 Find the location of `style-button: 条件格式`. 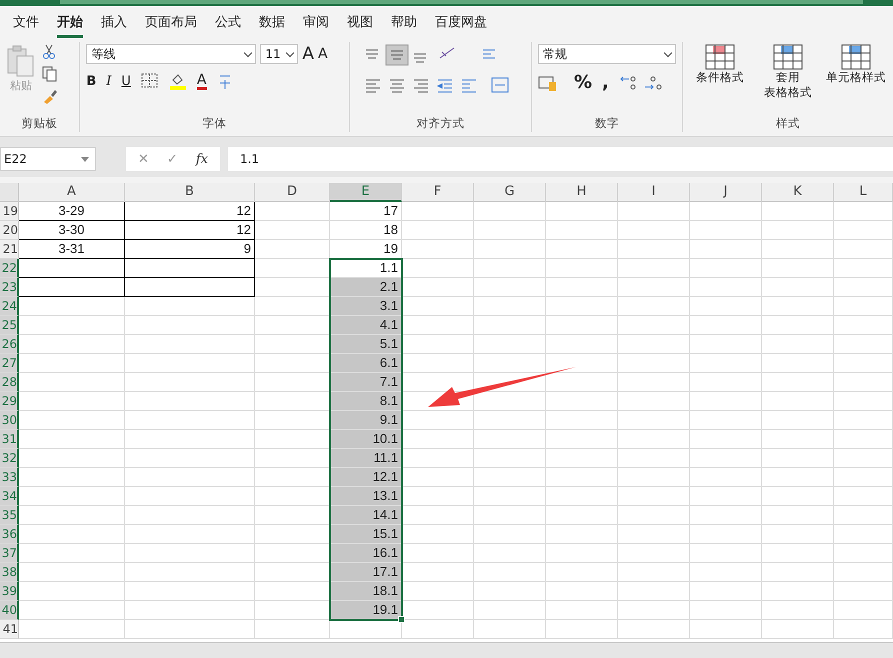

style-button: 条件格式 is located at coordinates (720, 64).